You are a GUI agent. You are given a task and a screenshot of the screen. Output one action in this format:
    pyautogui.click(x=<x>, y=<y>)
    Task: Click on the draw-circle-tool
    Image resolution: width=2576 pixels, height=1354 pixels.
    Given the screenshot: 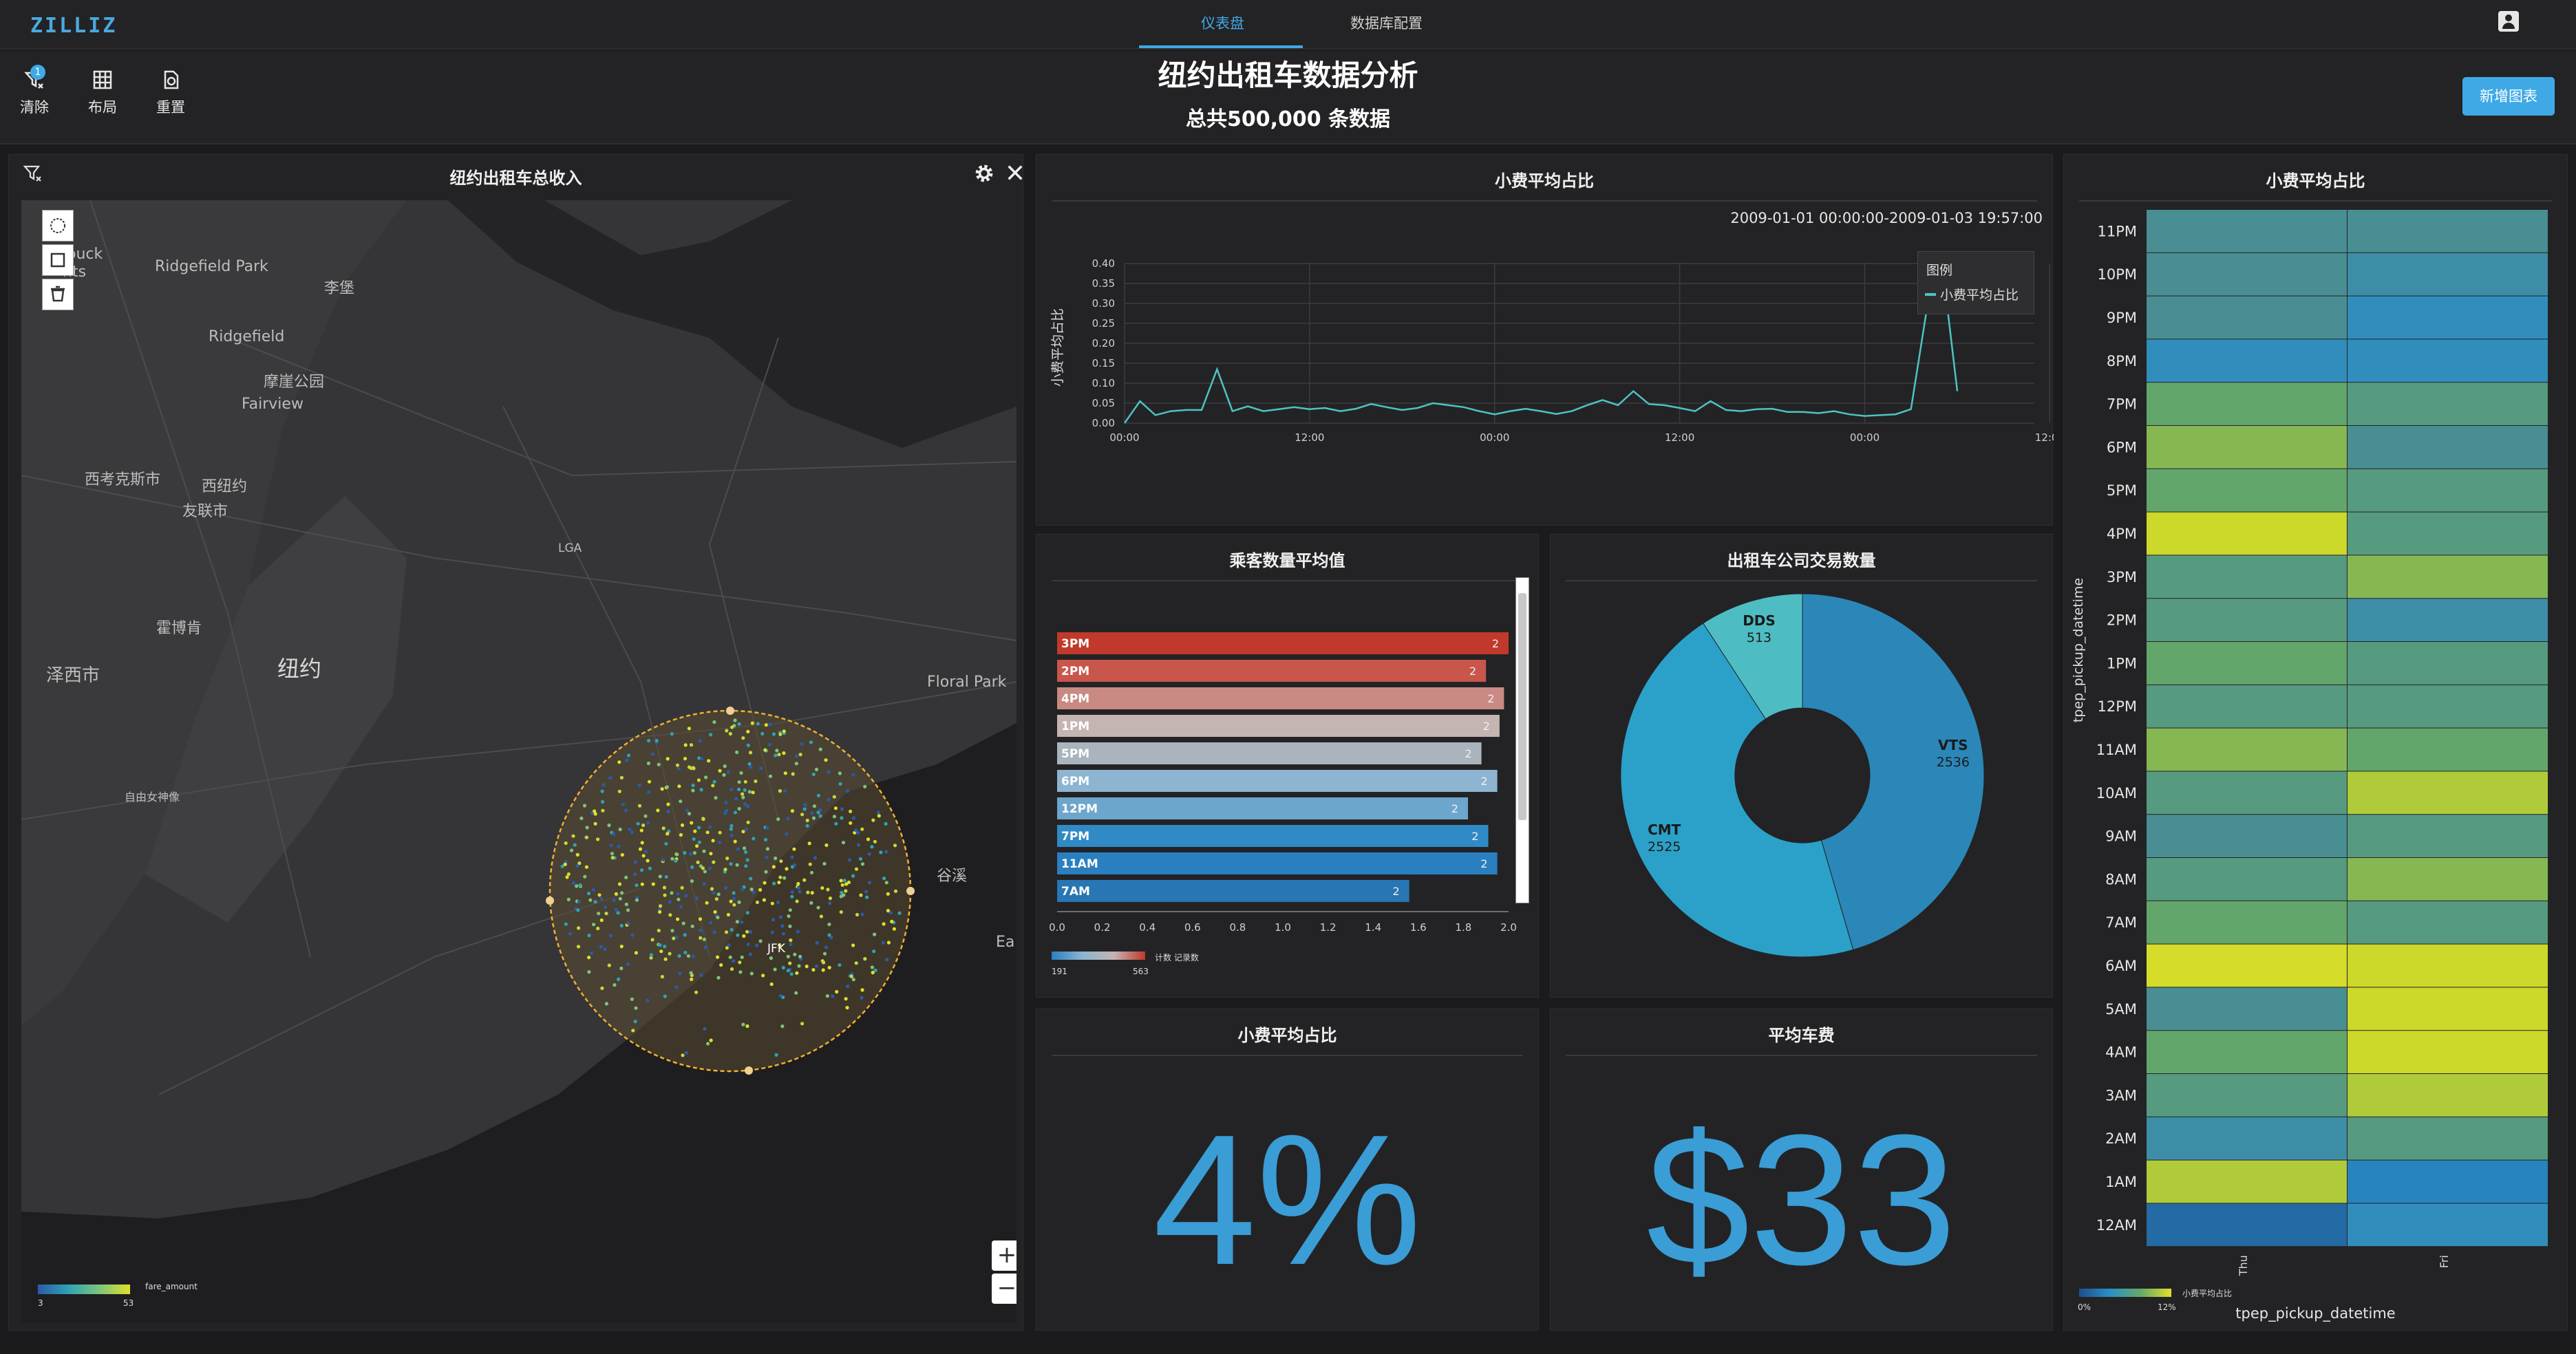 What is the action you would take?
    pyautogui.click(x=58, y=225)
    